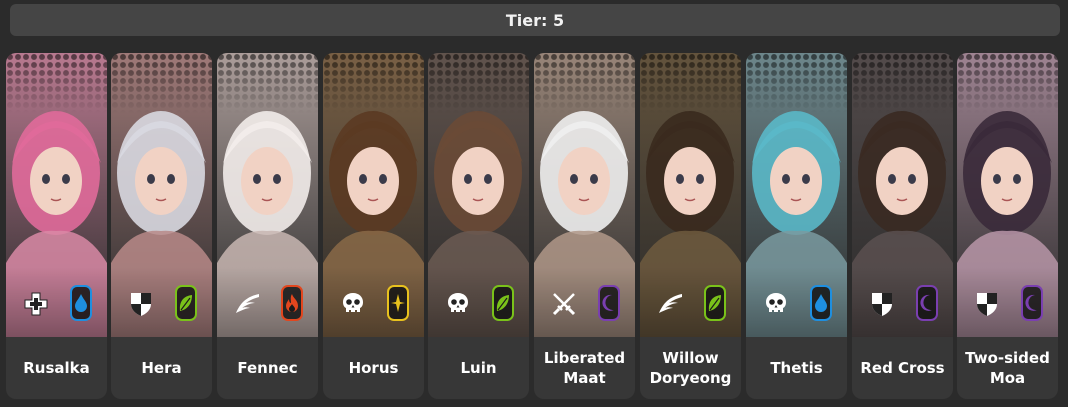 Image resolution: width=1068 pixels, height=407 pixels. What do you see at coordinates (161, 368) in the screenshot?
I see `character-name: Hera` at bounding box center [161, 368].